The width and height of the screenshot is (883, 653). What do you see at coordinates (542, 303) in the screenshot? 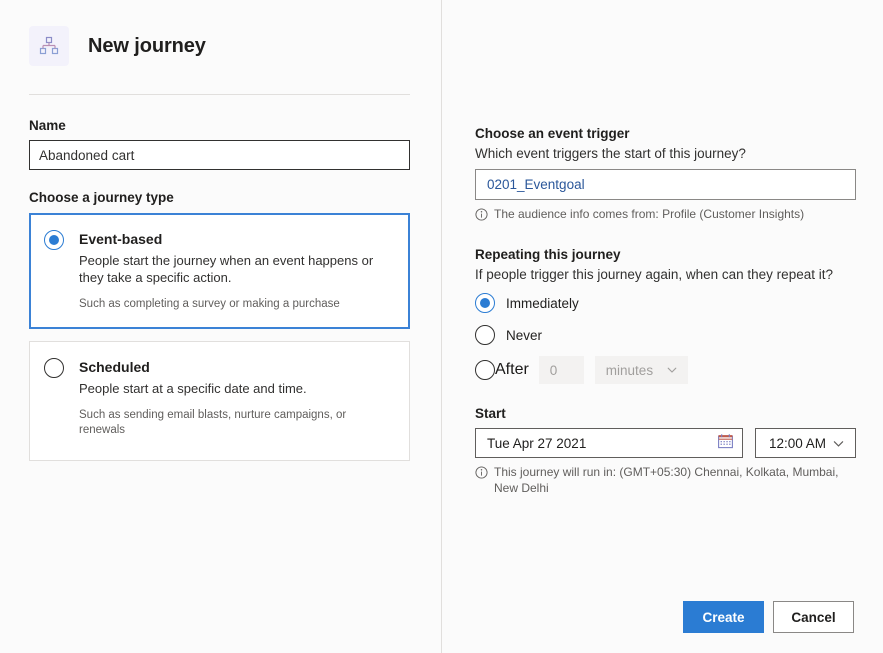
I see `repeat-option-label: Immediately` at bounding box center [542, 303].